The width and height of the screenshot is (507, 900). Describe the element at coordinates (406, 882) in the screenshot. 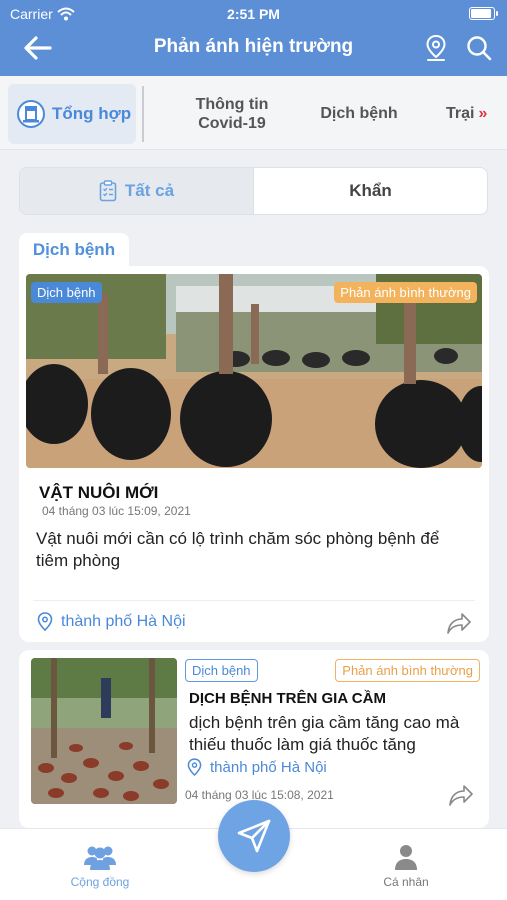

I see `tab-profile-label: Cá nhân` at that location.